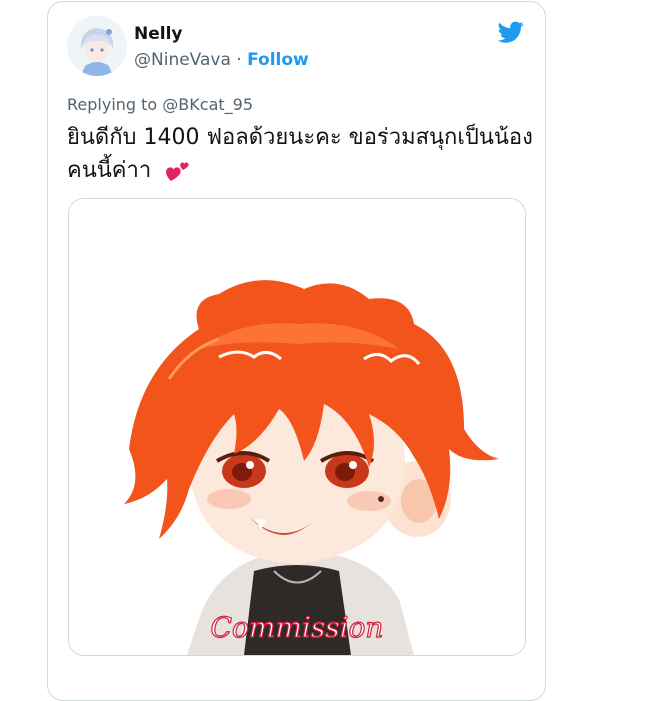 The width and height of the screenshot is (663, 701). I want to click on replying-mention-link: @BKcat_95, so click(207, 104).